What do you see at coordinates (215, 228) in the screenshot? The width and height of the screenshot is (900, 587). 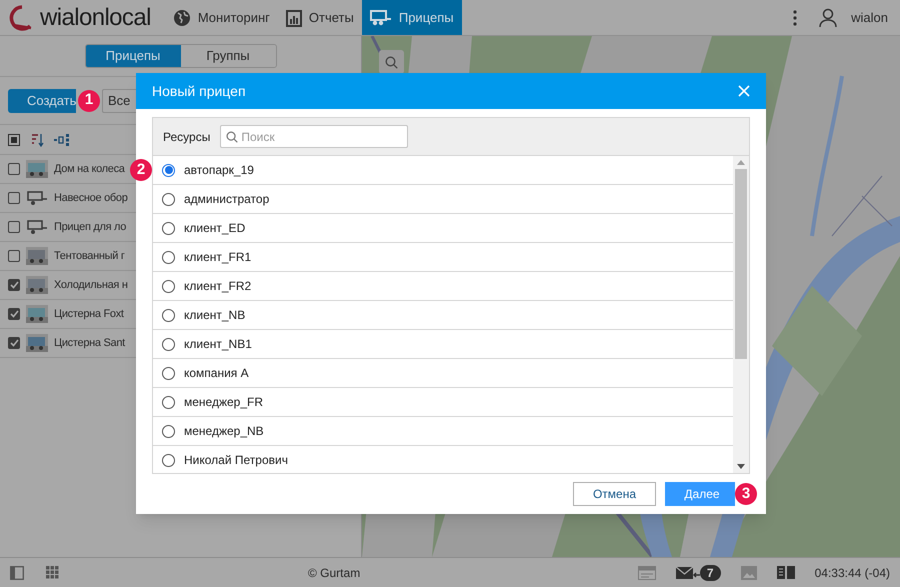 I see `resource-name: клиент_ED` at bounding box center [215, 228].